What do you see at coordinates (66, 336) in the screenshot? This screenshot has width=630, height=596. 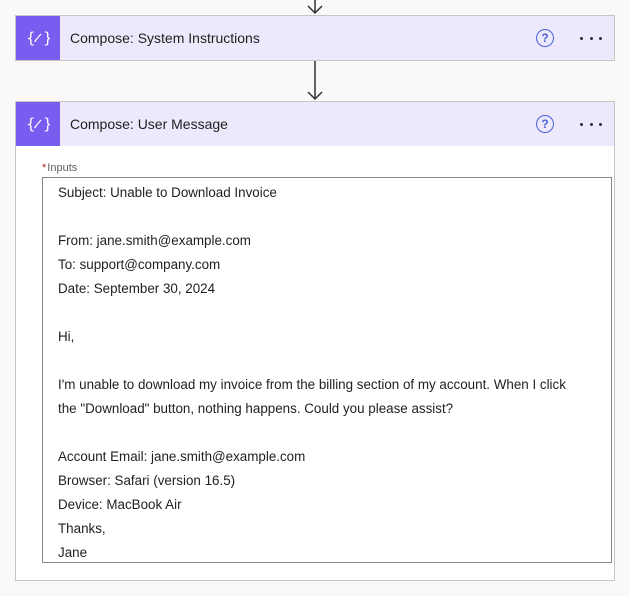 I see `text-line: Hi,` at bounding box center [66, 336].